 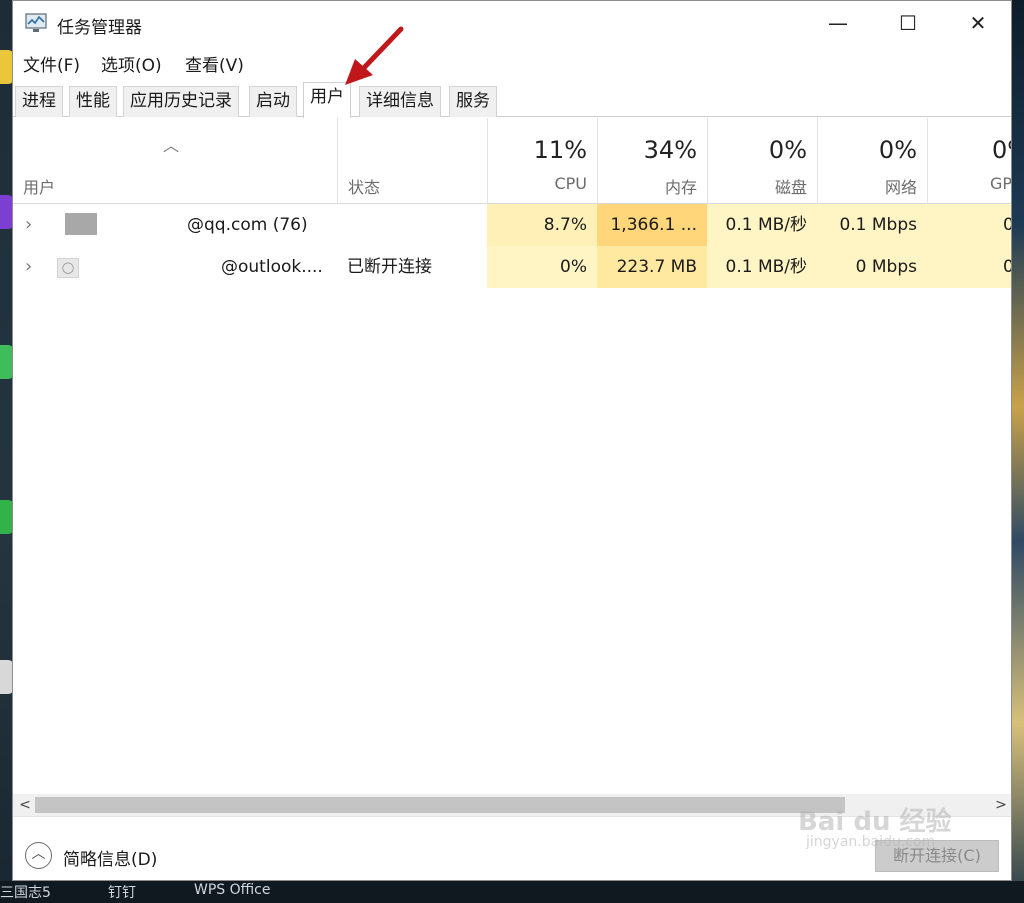 What do you see at coordinates (400, 101) in the screenshot?
I see `tab-details: 详细信息` at bounding box center [400, 101].